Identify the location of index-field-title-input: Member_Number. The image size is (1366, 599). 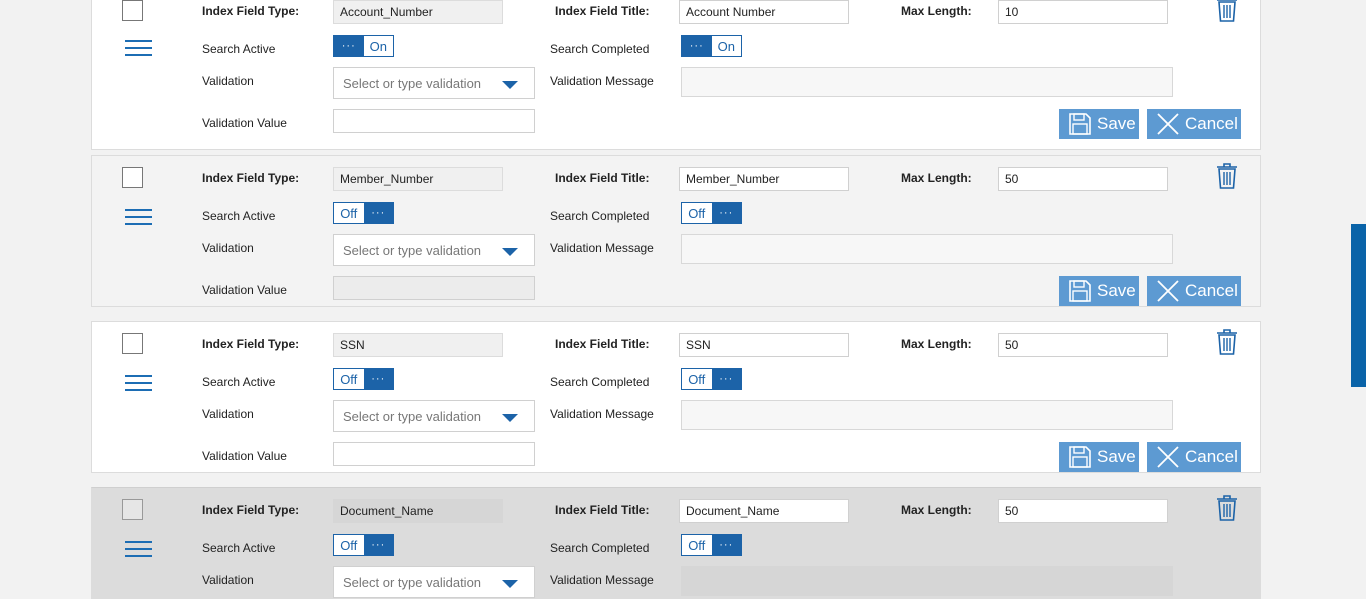
(764, 179).